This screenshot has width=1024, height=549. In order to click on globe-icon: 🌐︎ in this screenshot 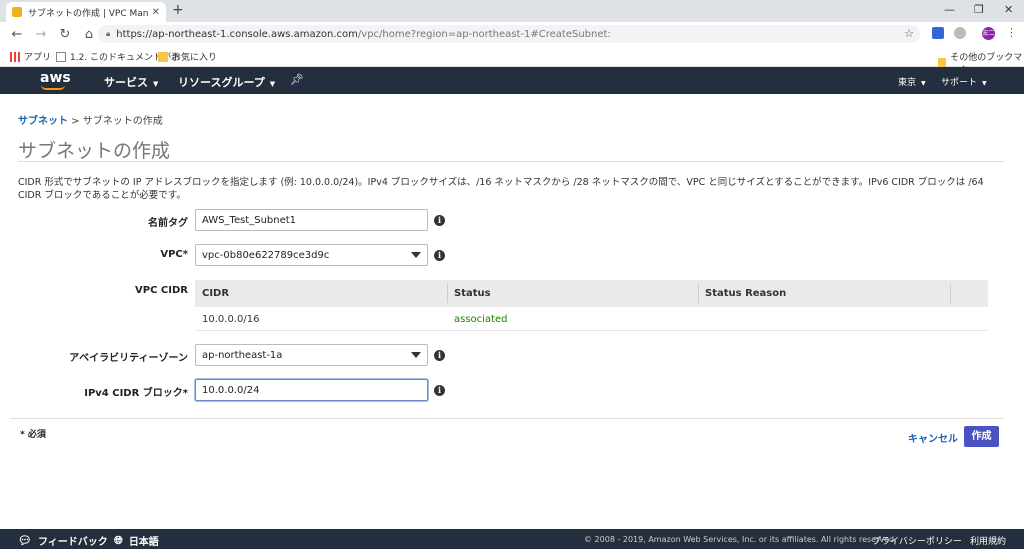, I will do `click(118, 540)`.